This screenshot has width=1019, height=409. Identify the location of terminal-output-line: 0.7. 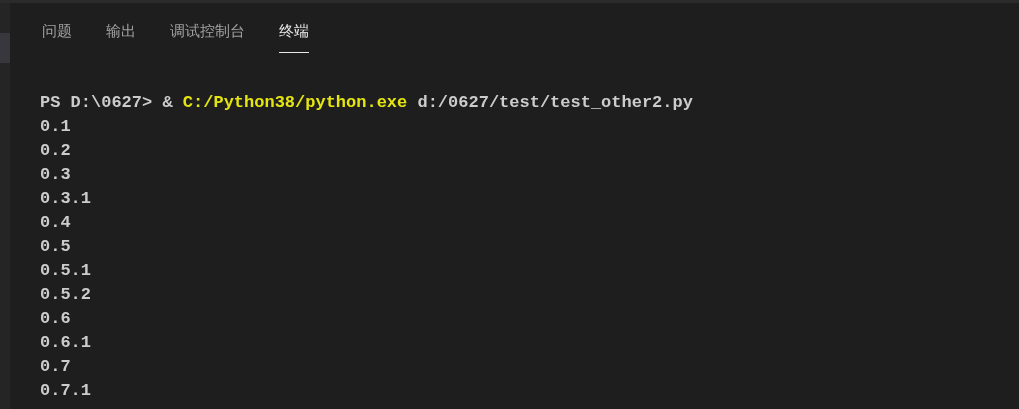
(55, 367).